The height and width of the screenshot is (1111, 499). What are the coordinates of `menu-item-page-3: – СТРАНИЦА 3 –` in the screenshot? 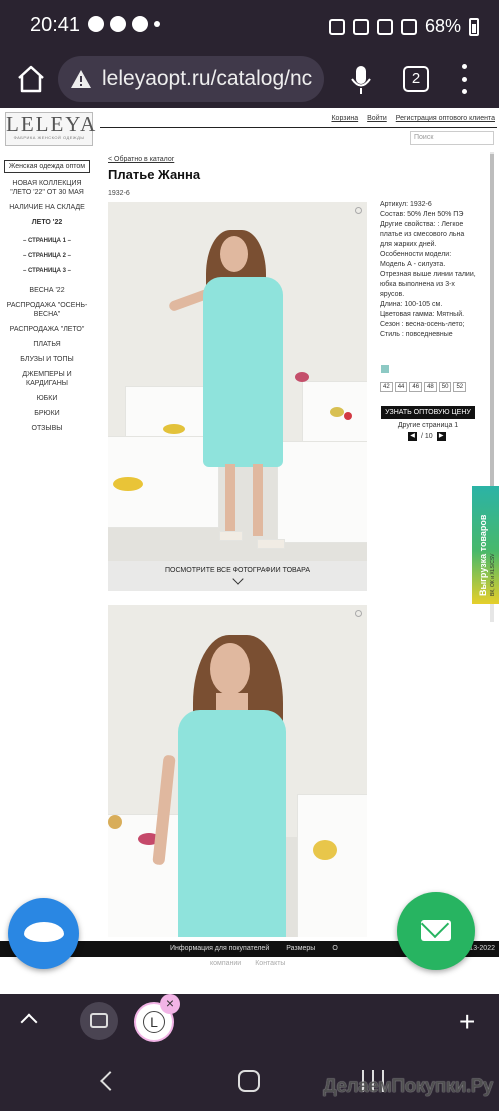 It's located at (47, 271).